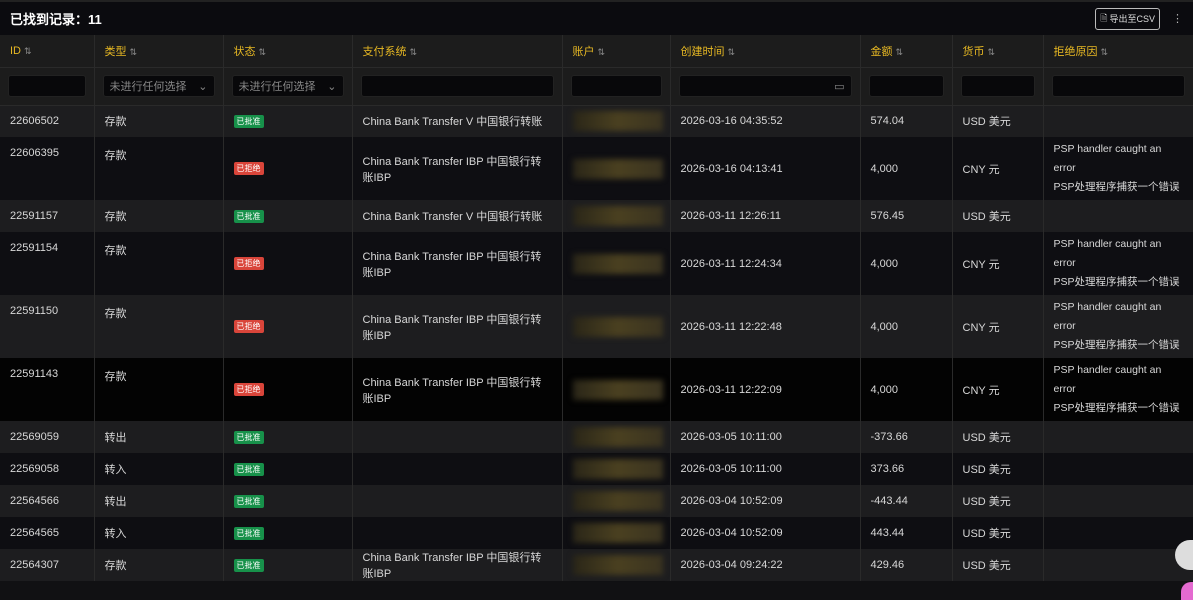  I want to click on payment-system-filter-input, so click(457, 86).